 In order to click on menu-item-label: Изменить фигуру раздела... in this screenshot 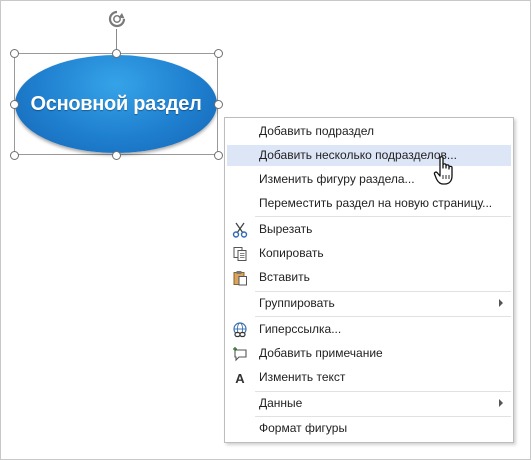, I will do `click(337, 179)`.